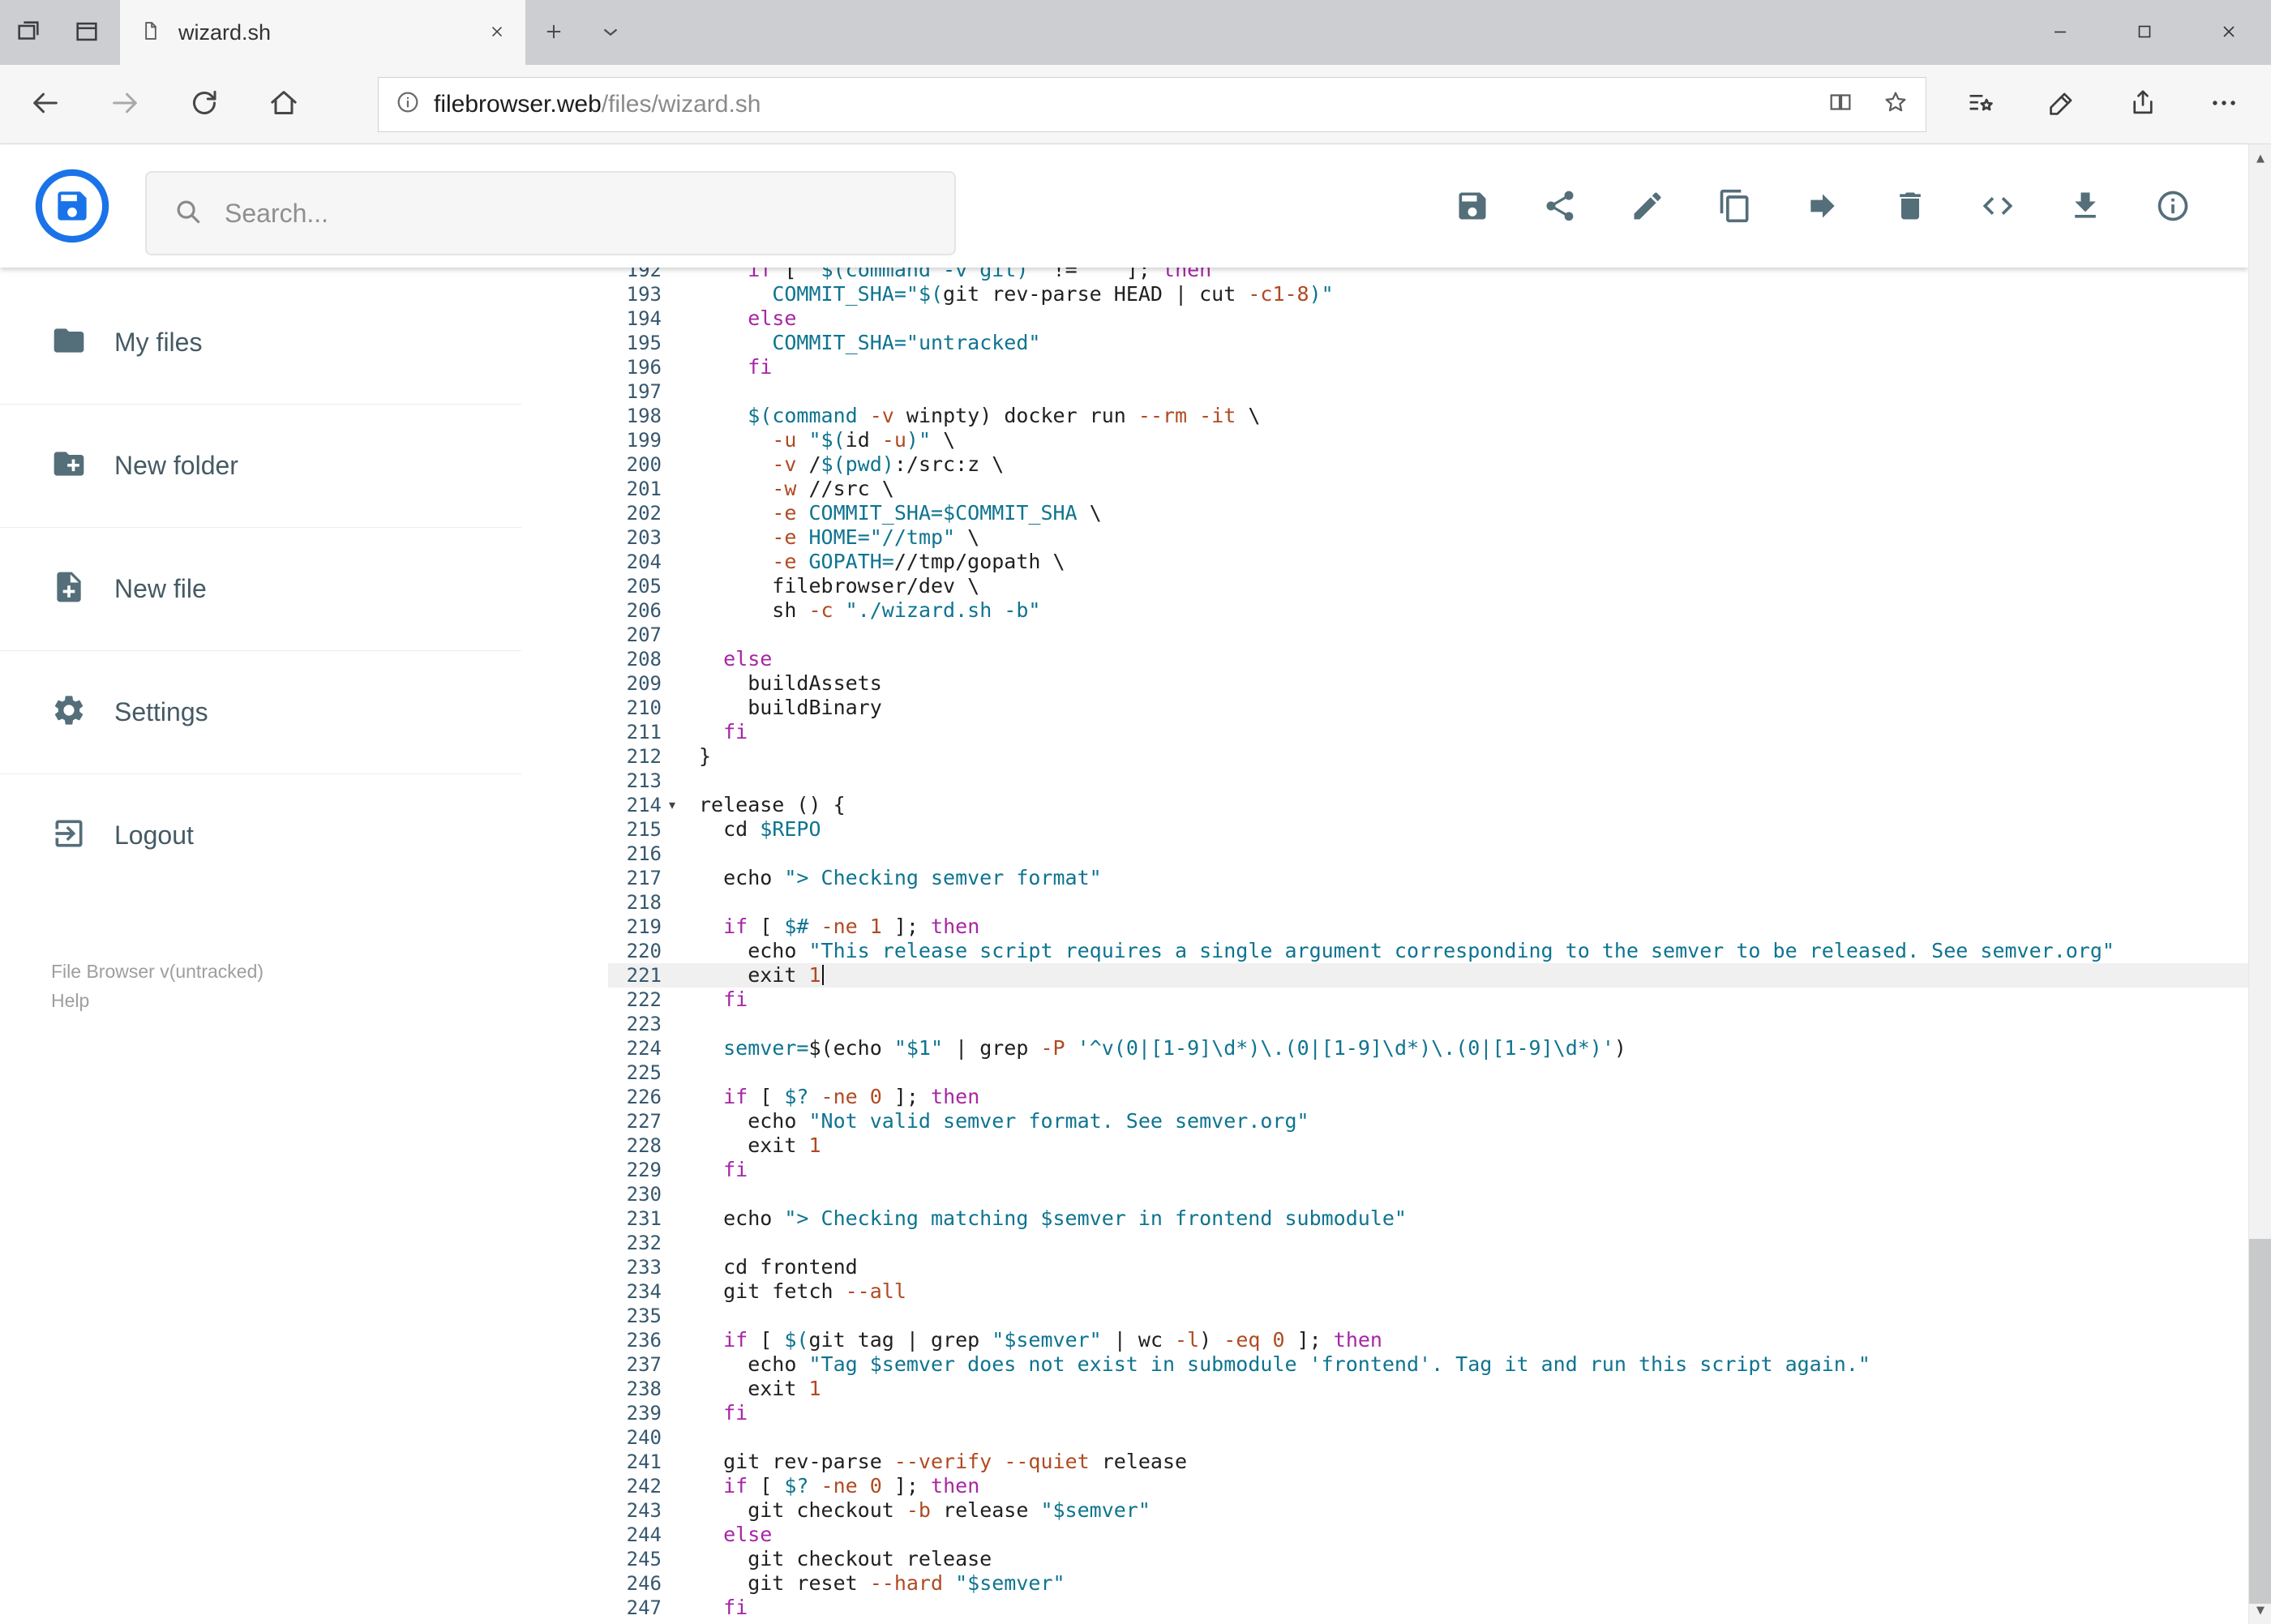  Describe the element at coordinates (1428, 708) in the screenshot. I see `code-line: 210 buildBinary` at that location.